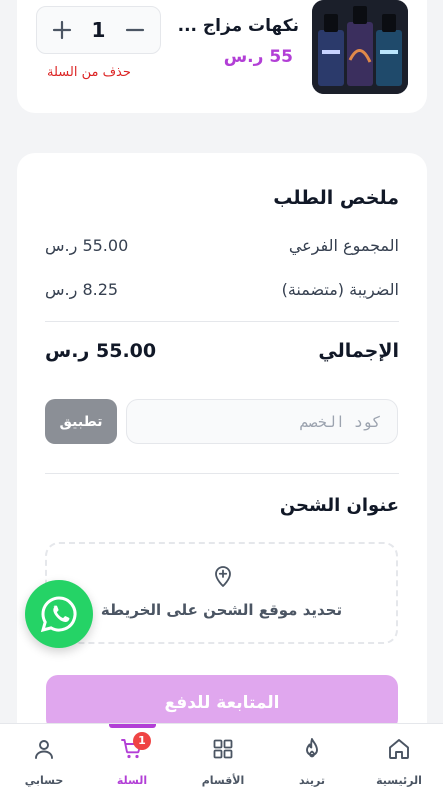 This screenshot has width=443, height=801. I want to click on nav-label: حسابي, so click(44, 780).